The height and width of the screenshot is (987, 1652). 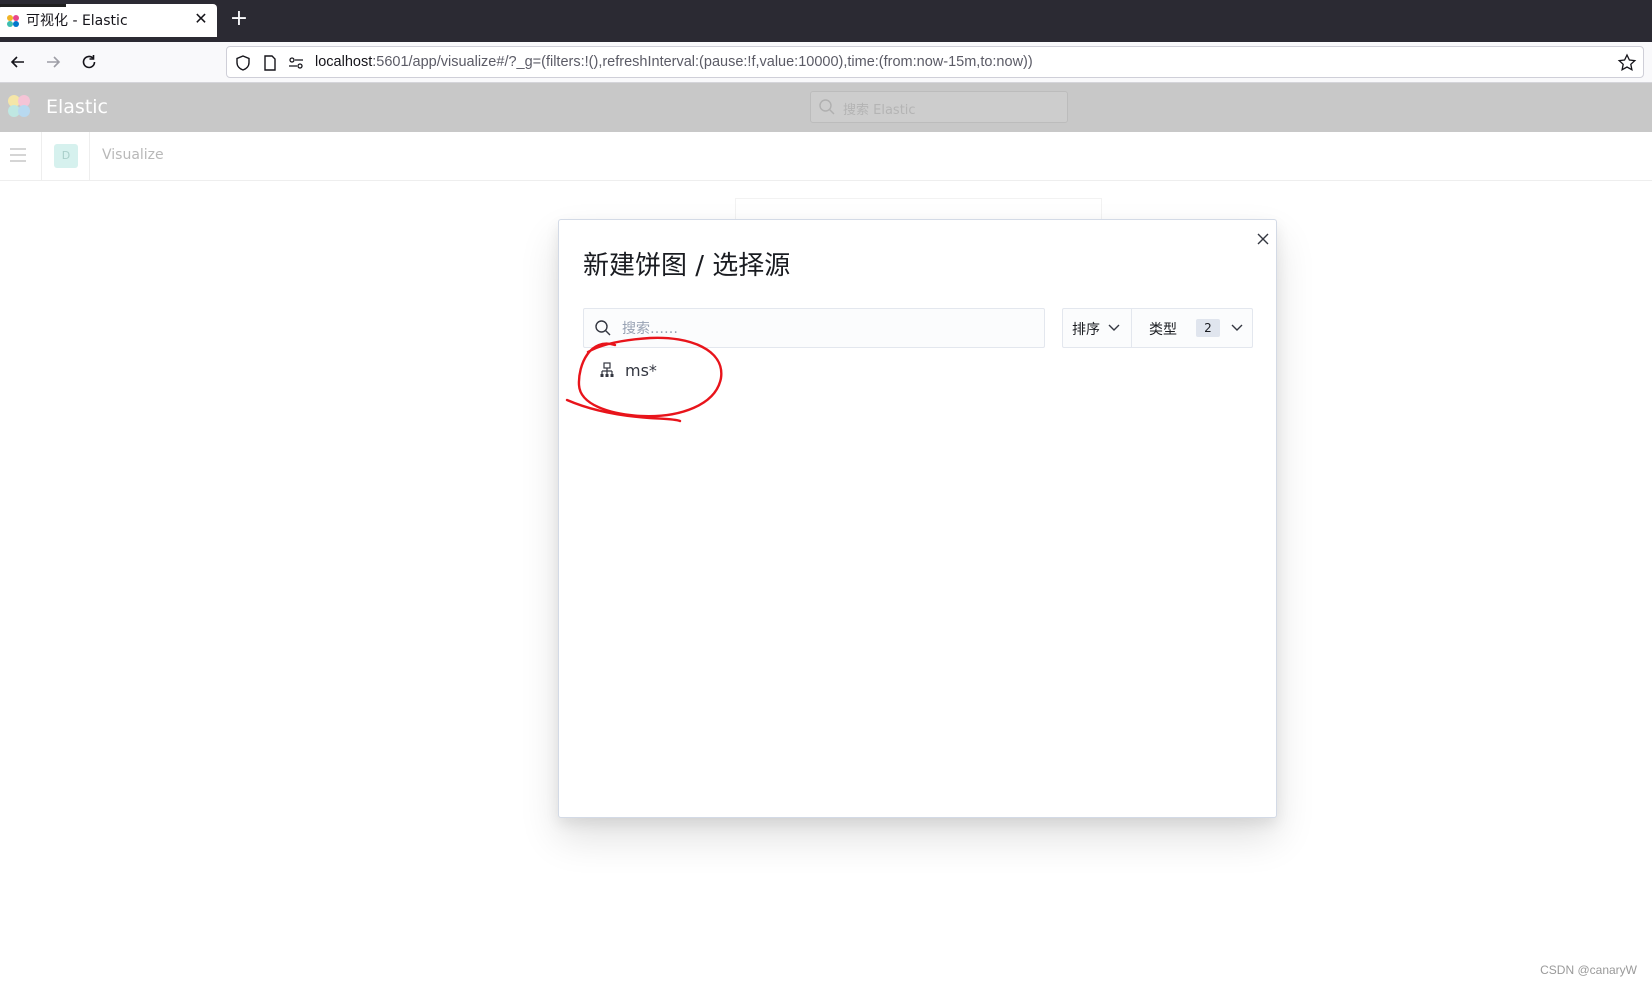 I want to click on source-search-box, so click(x=814, y=328).